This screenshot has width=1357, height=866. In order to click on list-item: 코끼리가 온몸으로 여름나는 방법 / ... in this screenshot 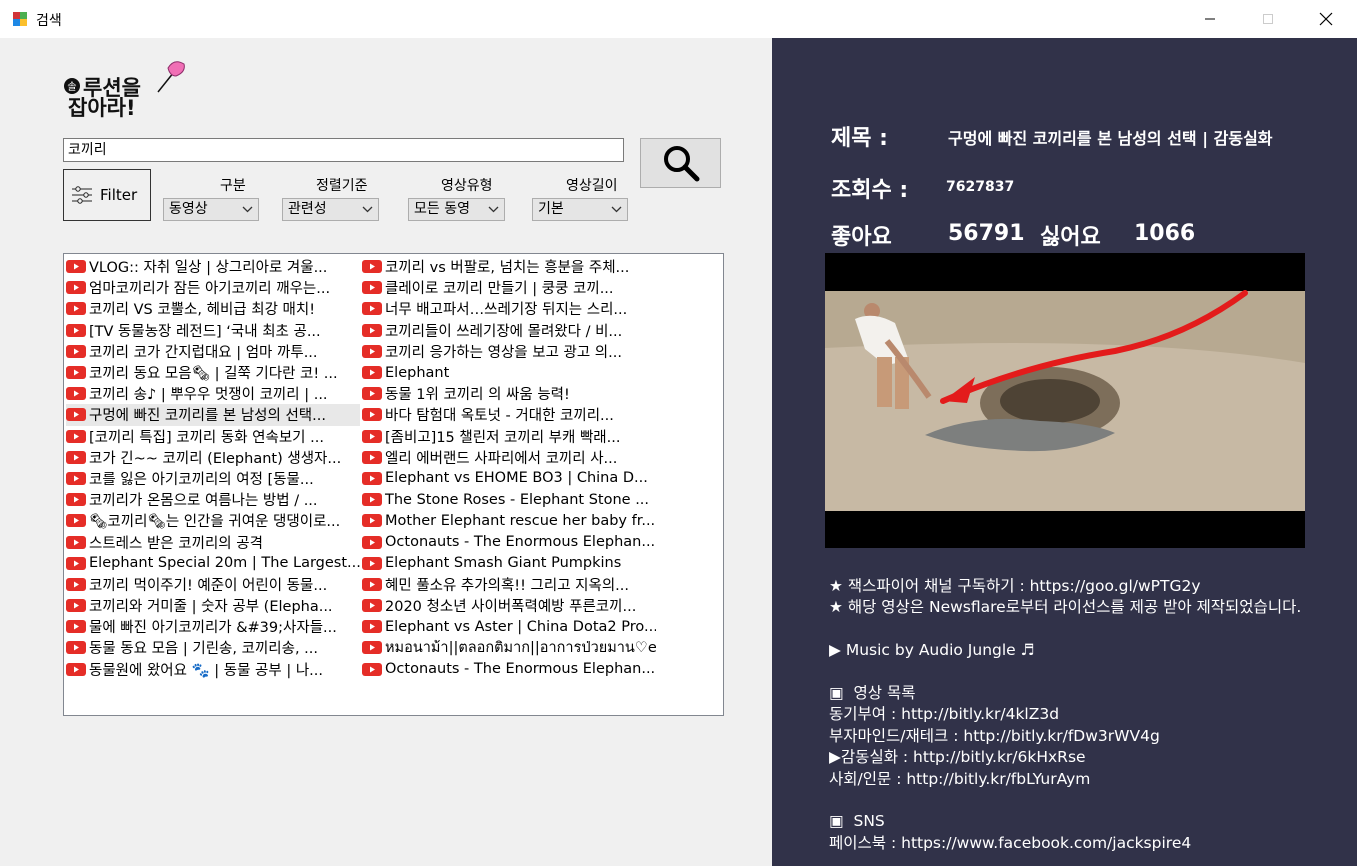, I will do `click(213, 499)`.